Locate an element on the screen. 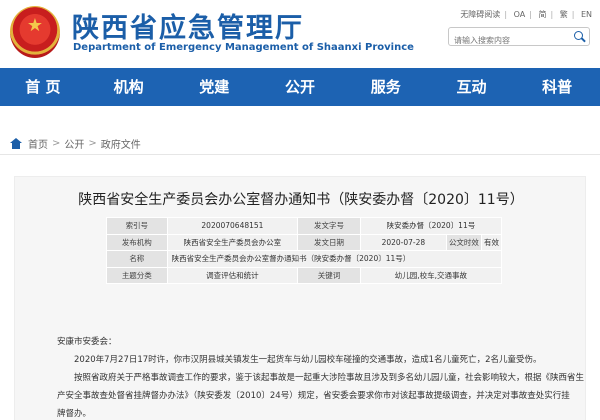 The image size is (600, 420). table-row: 索引号 2020070648151 发文字号 陕安委办督〔2020〕11号 is located at coordinates (304, 226).